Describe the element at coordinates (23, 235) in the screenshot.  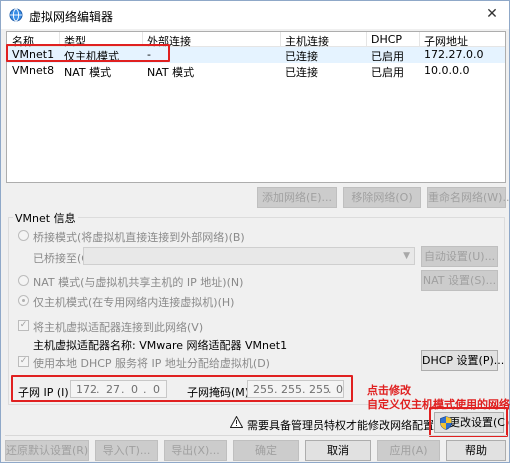
I see `bridge-mode-radio` at that location.